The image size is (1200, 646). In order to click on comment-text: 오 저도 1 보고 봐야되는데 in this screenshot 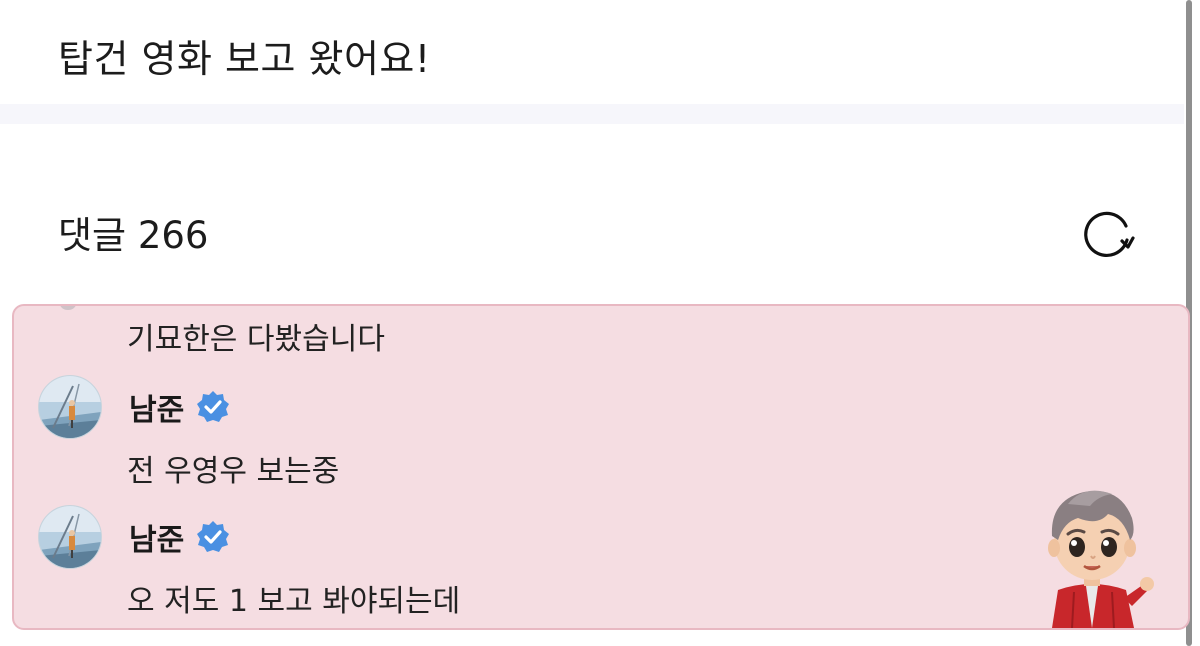, I will do `click(294, 601)`.